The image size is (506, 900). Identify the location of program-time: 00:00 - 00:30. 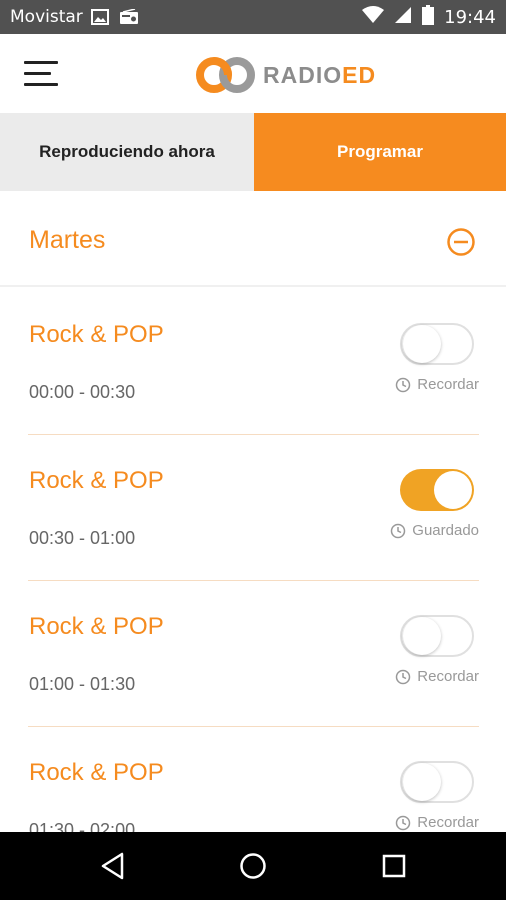
(82, 392).